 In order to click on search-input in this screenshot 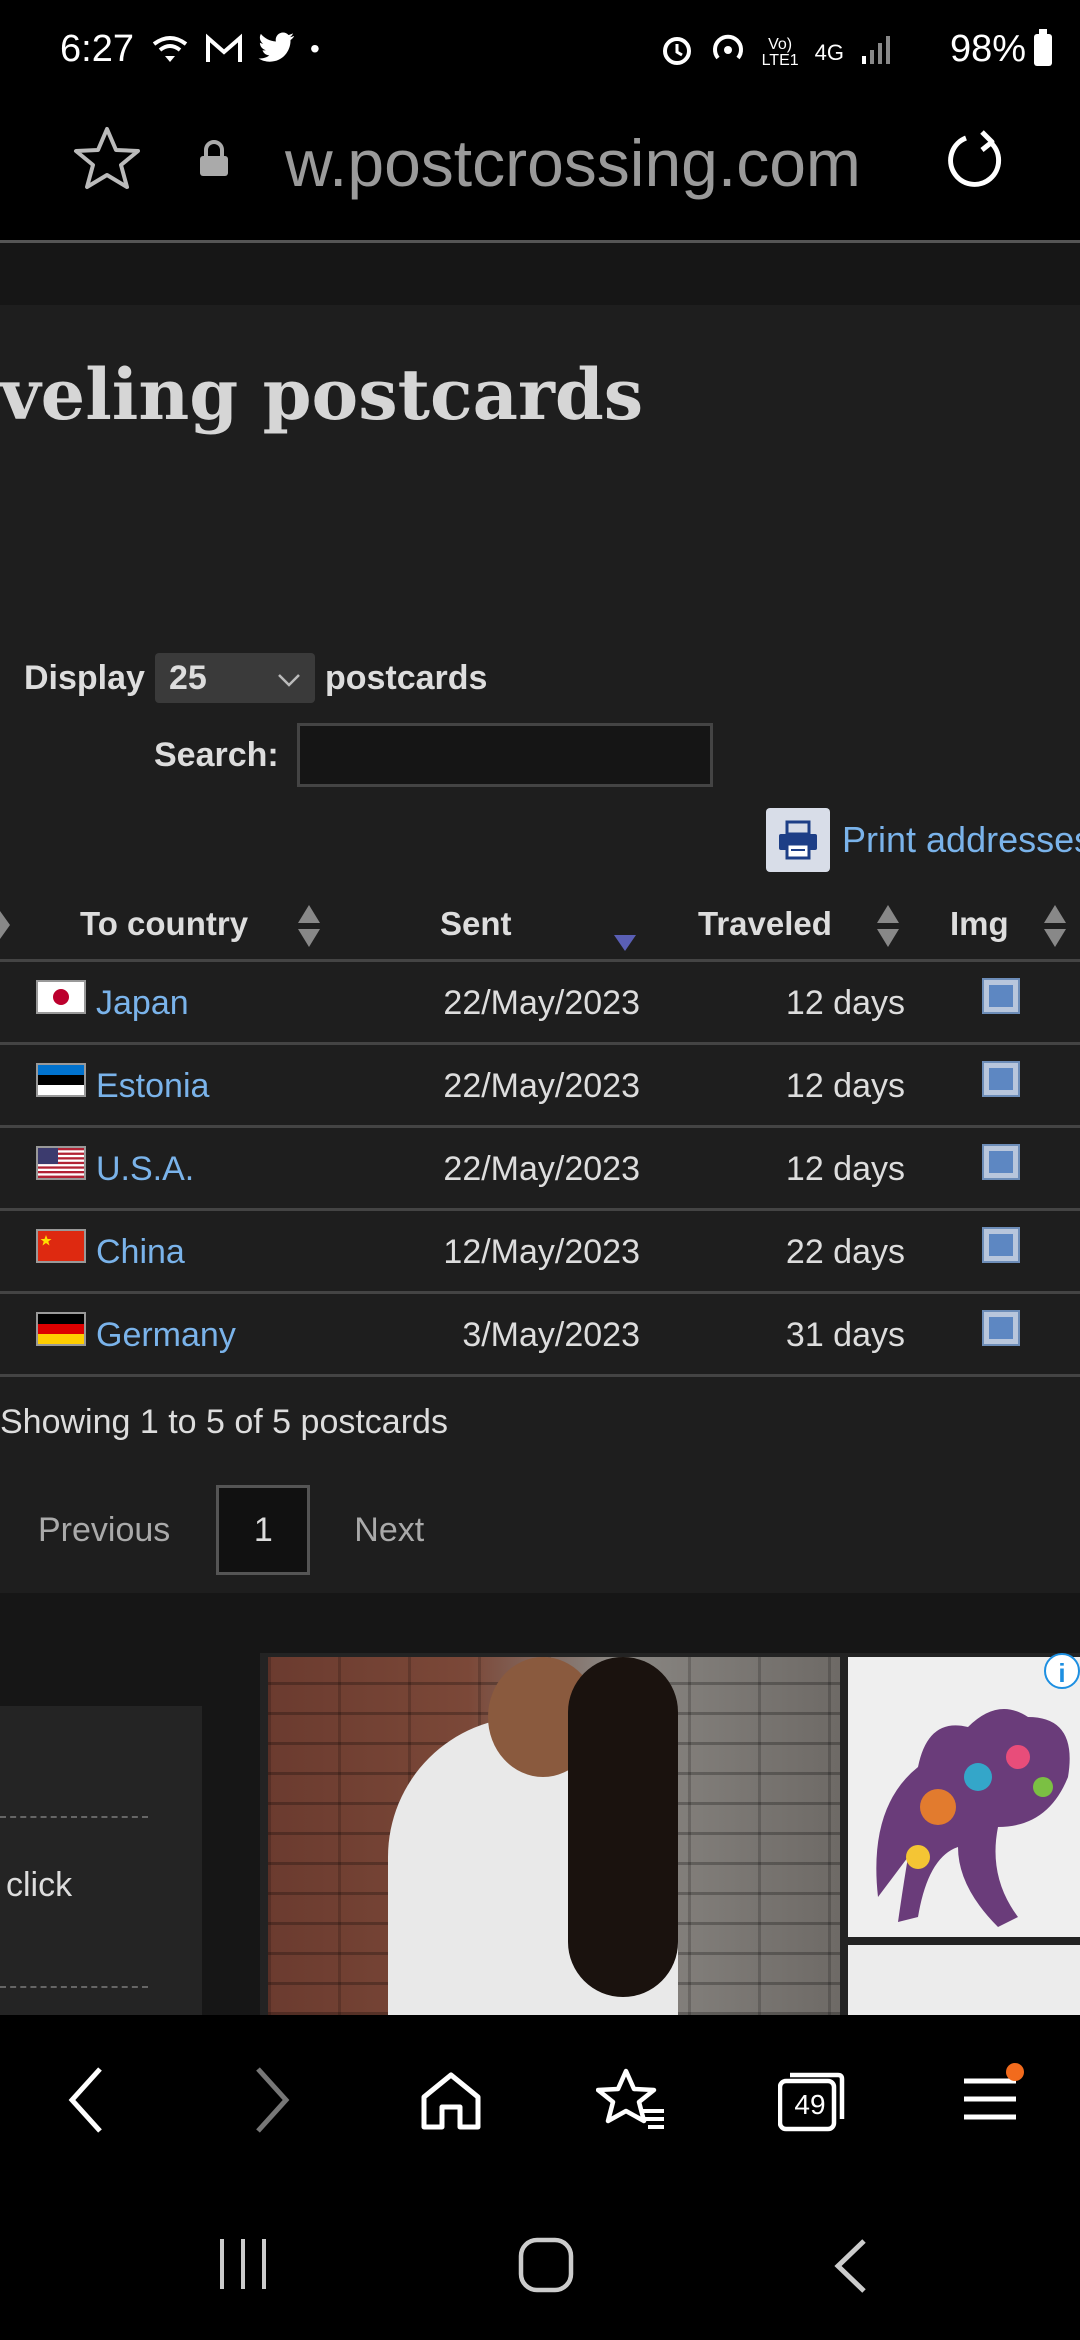, I will do `click(504, 755)`.